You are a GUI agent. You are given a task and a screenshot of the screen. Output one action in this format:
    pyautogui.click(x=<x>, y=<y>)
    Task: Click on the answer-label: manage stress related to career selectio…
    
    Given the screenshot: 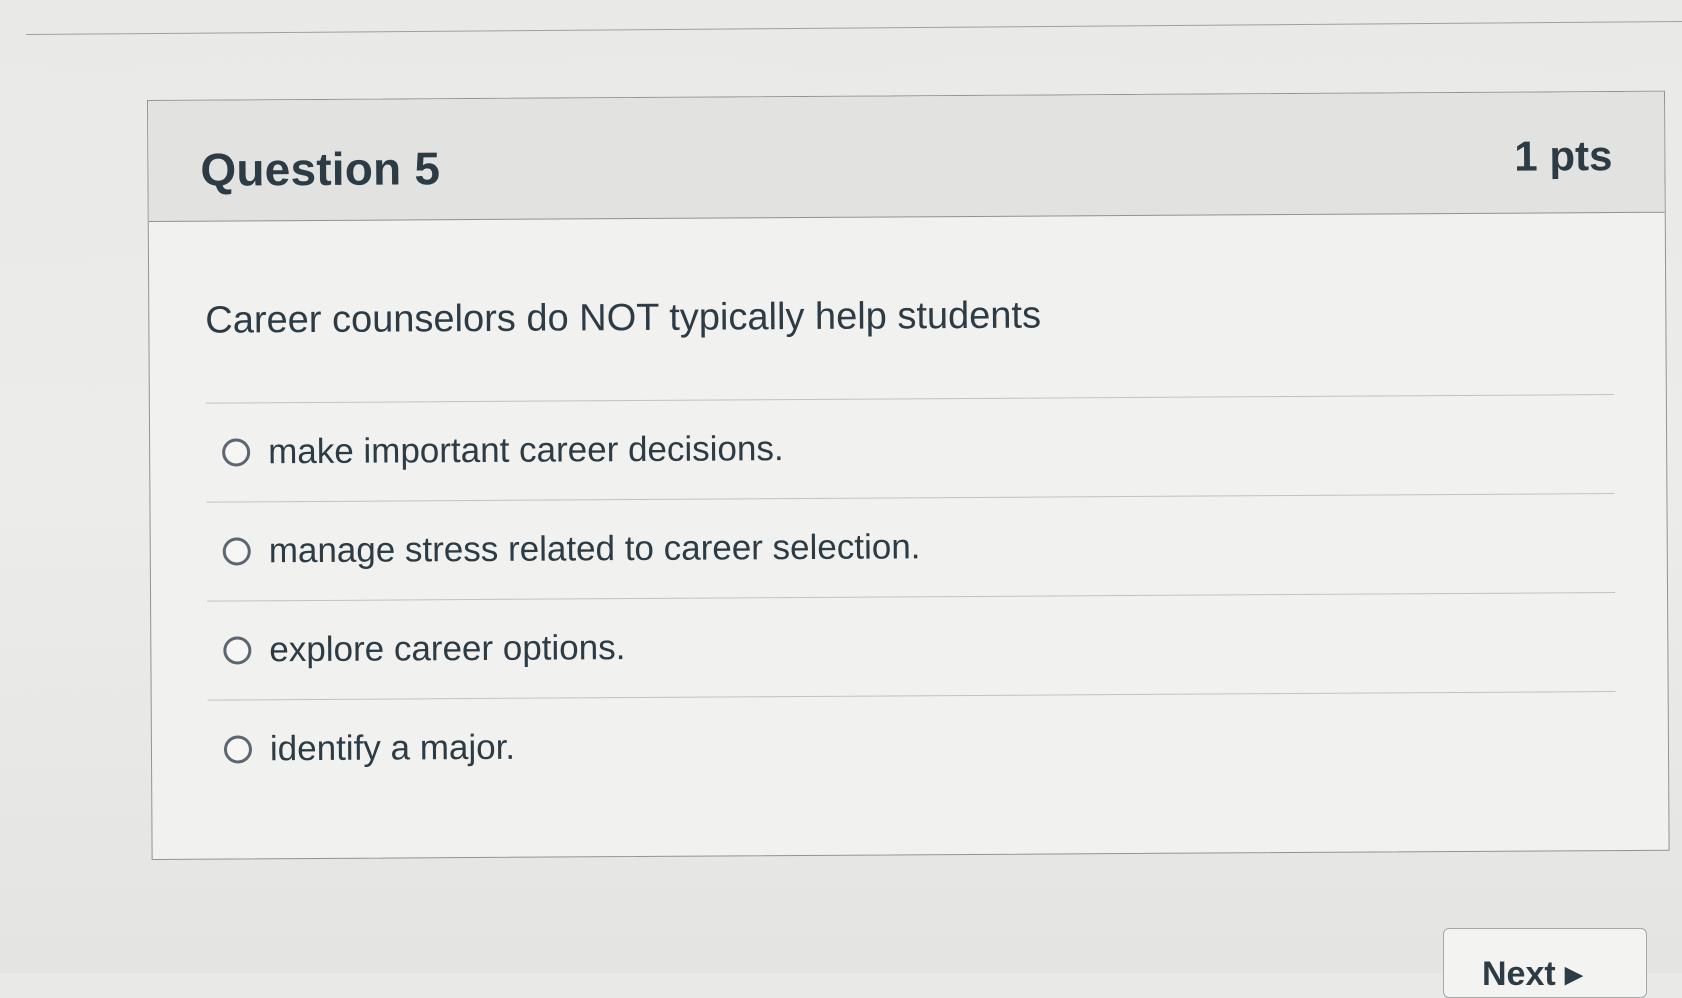 What is the action you would take?
    pyautogui.click(x=595, y=549)
    